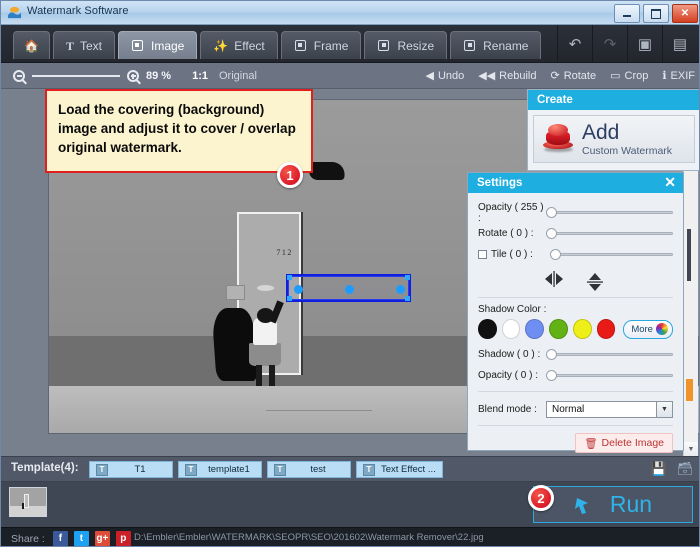 This screenshot has width=700, height=547. What do you see at coordinates (551, 233) in the screenshot?
I see `rotate-knob` at bounding box center [551, 233].